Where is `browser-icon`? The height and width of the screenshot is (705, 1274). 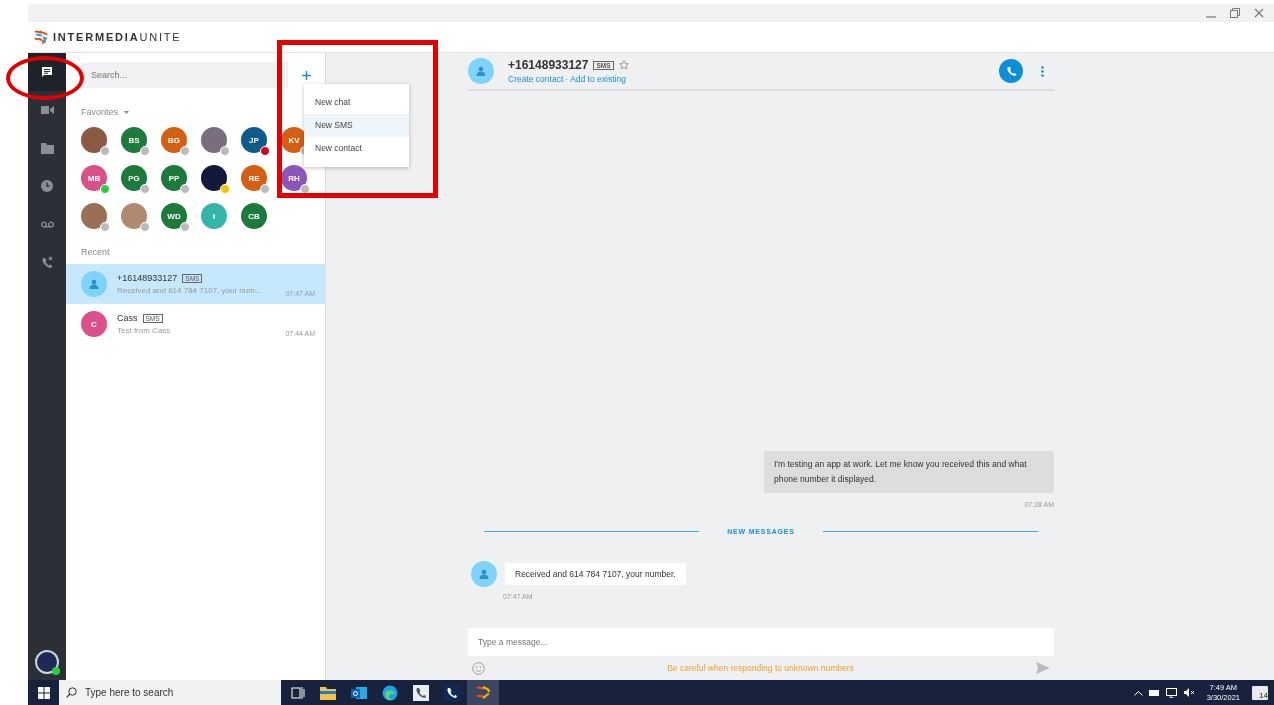 browser-icon is located at coordinates (390, 692).